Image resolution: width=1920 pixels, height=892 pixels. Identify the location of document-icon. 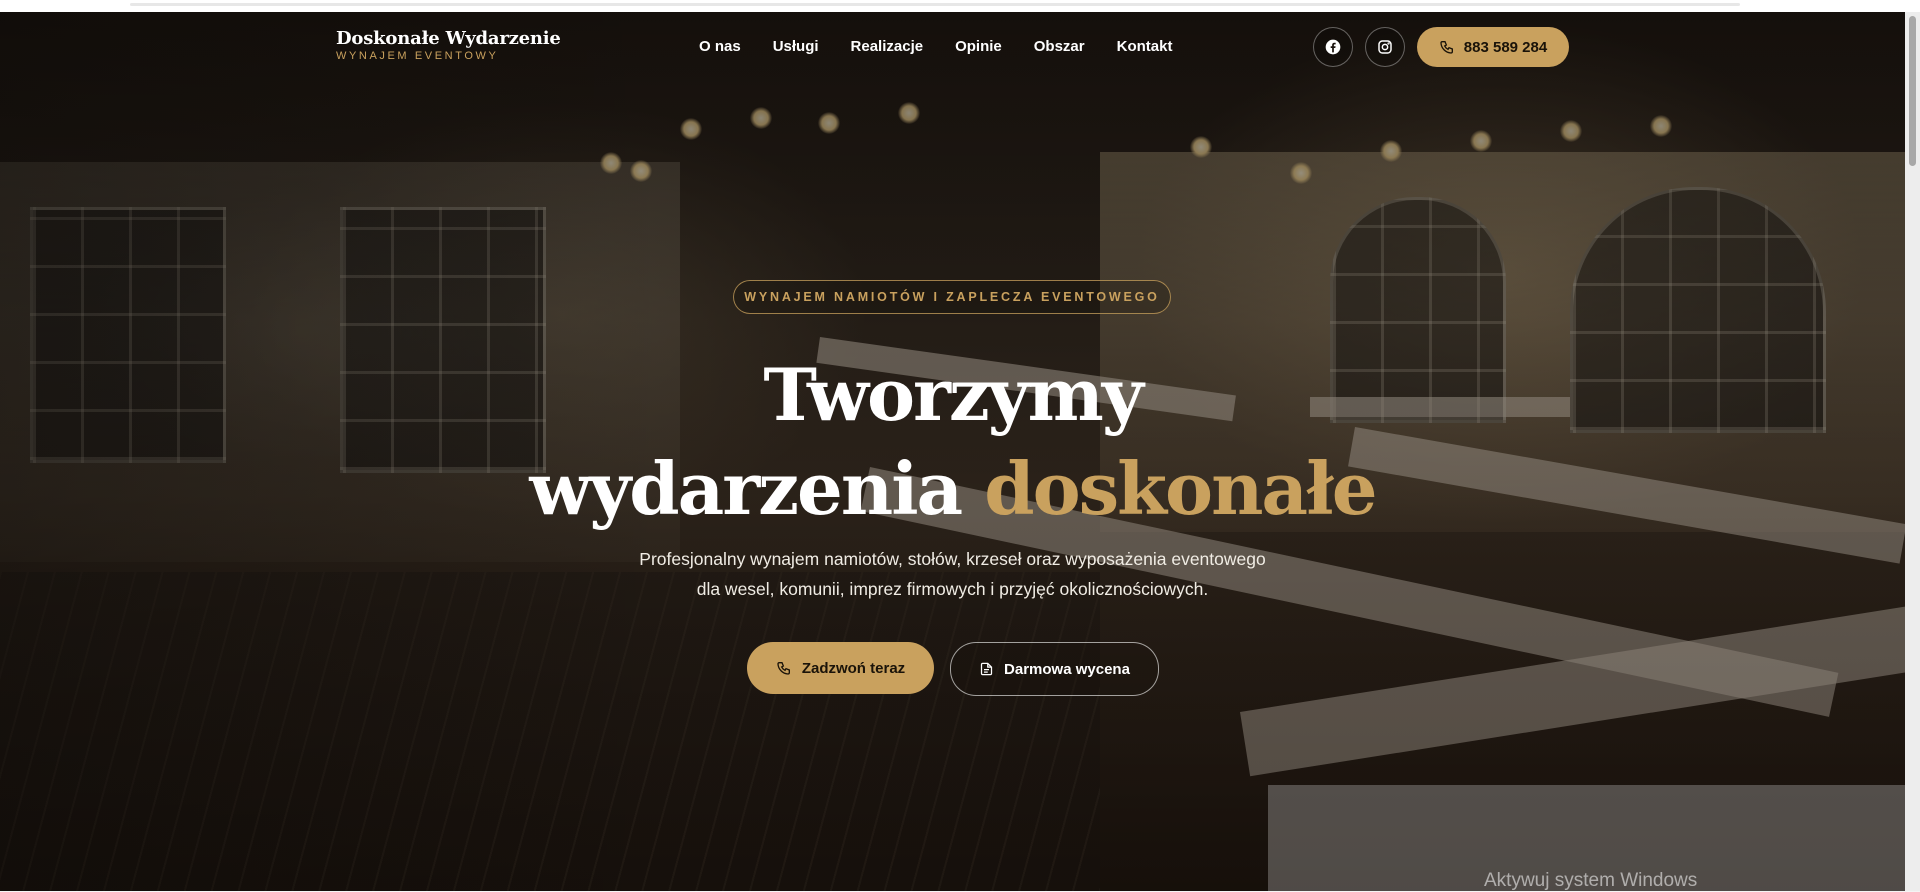
(986, 669).